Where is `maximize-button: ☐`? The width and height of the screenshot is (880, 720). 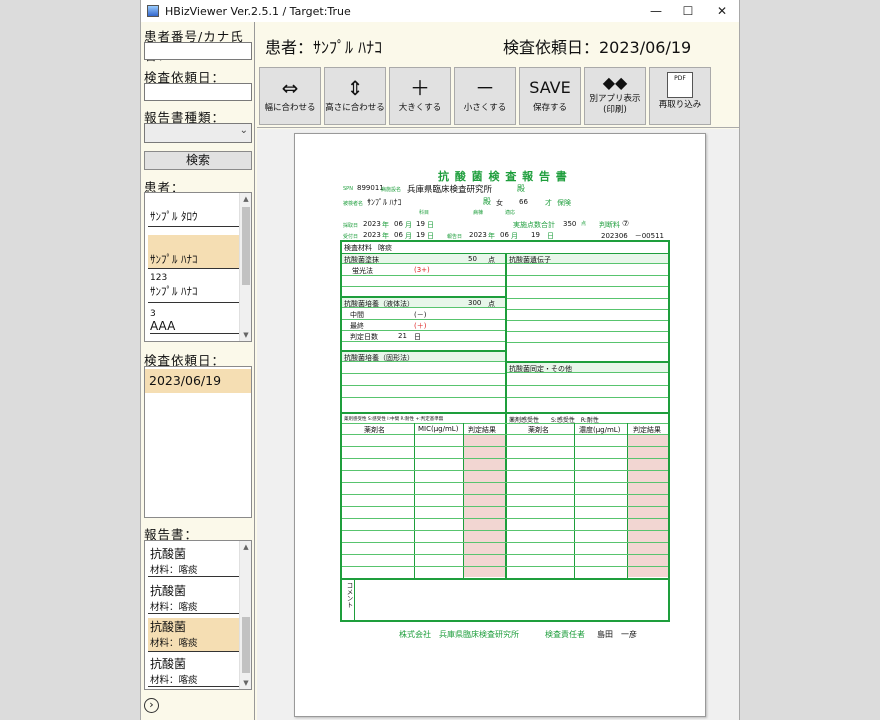
maximize-button: ☐ is located at coordinates (688, 11).